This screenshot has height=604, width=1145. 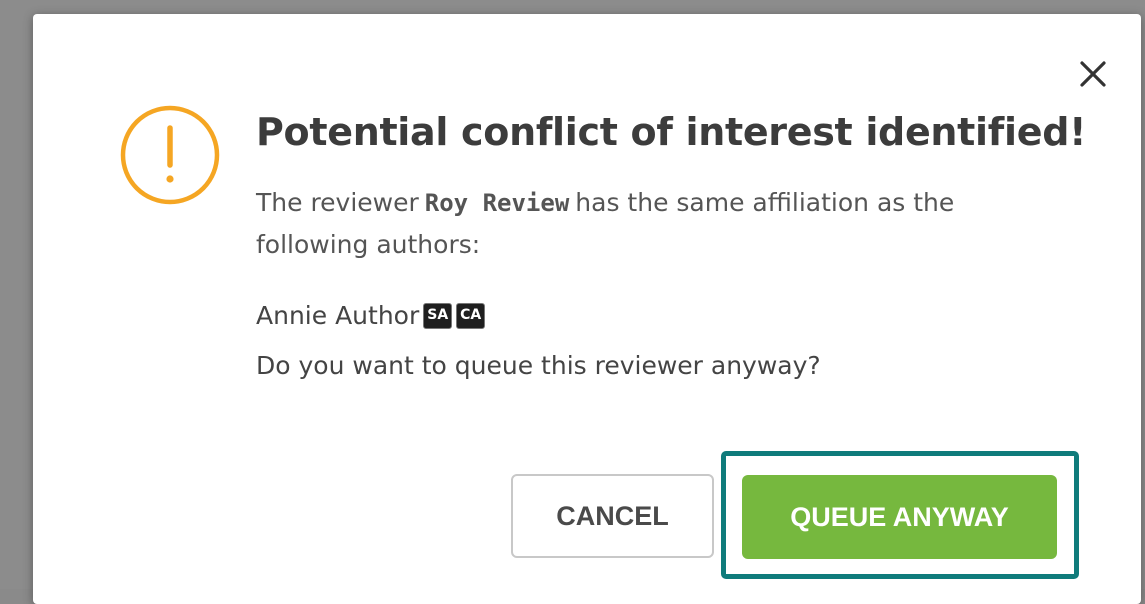 I want to click on message-prefix: The reviewer, so click(x=337, y=202).